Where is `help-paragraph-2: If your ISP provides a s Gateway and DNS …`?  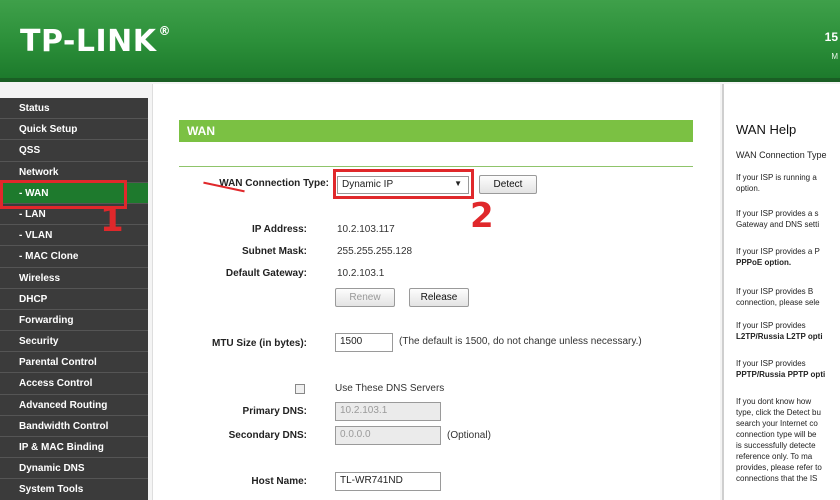
help-paragraph-2: If your ISP provides a s Gateway and DNS … is located at coordinates (788, 219).